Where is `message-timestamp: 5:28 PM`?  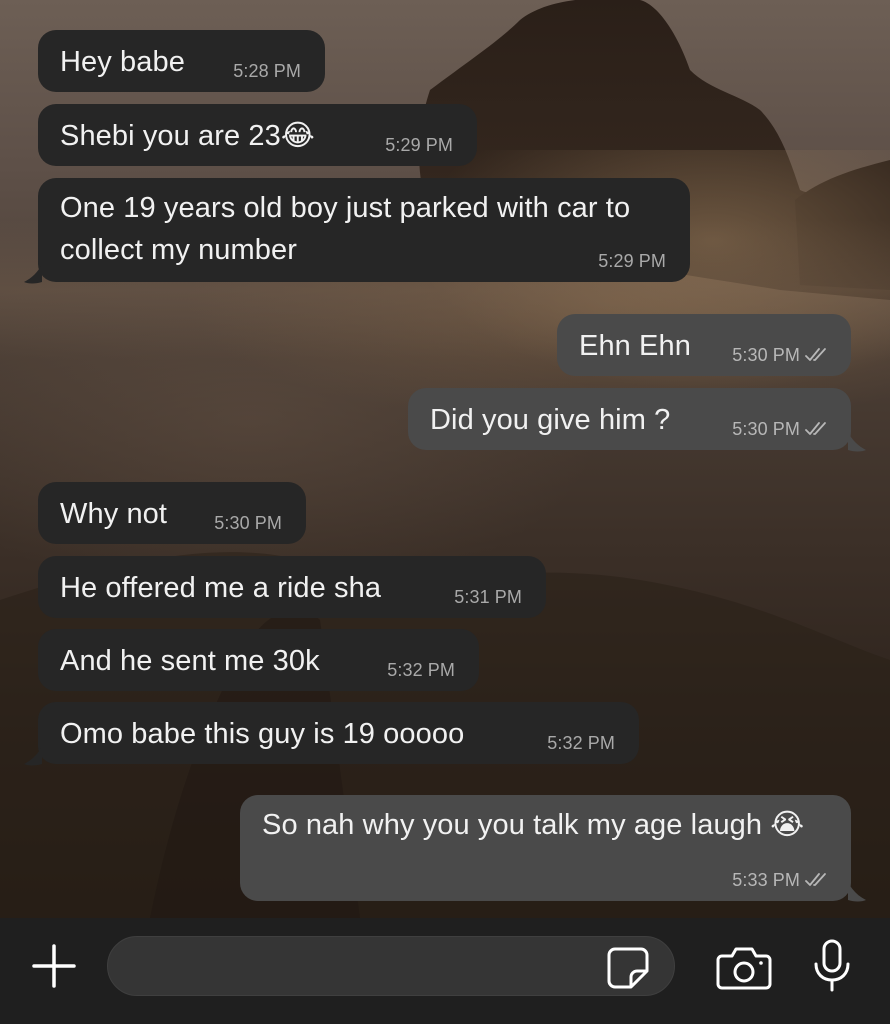
message-timestamp: 5:28 PM is located at coordinates (267, 71).